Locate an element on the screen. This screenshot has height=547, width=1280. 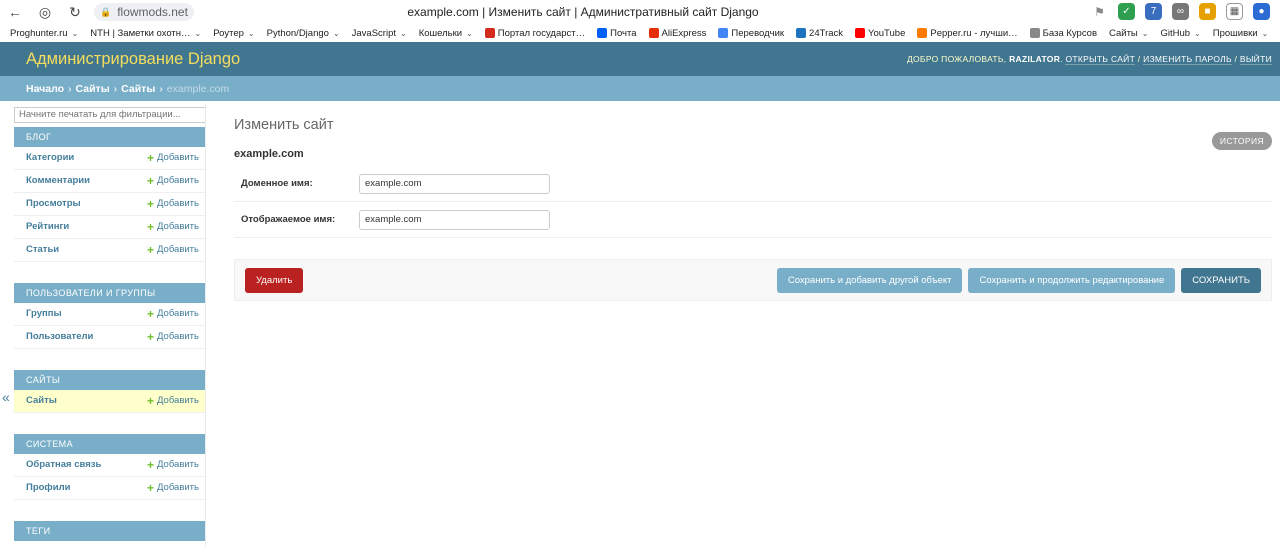
sidebar-item-link: Рейтинги is located at coordinates (47, 226).